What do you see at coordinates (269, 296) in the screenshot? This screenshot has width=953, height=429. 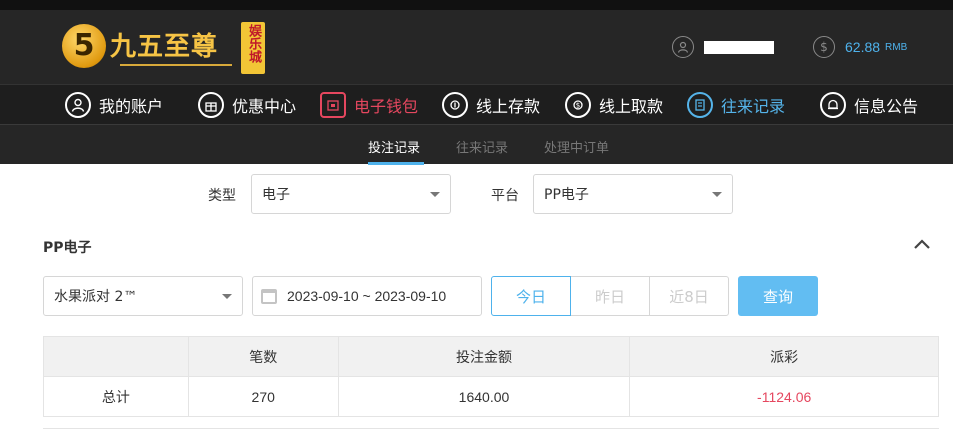 I see `calendar-icon` at bounding box center [269, 296].